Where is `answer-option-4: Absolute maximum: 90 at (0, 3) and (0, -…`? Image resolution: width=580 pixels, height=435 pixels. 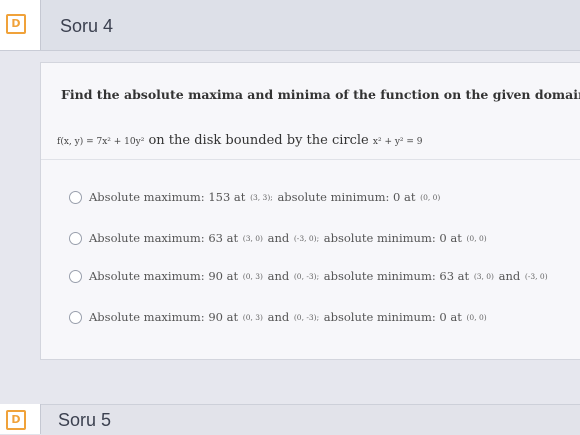
answer-option-4: Absolute maximum: 90 at (0, 3) and (0, -… is located at coordinates (278, 317).